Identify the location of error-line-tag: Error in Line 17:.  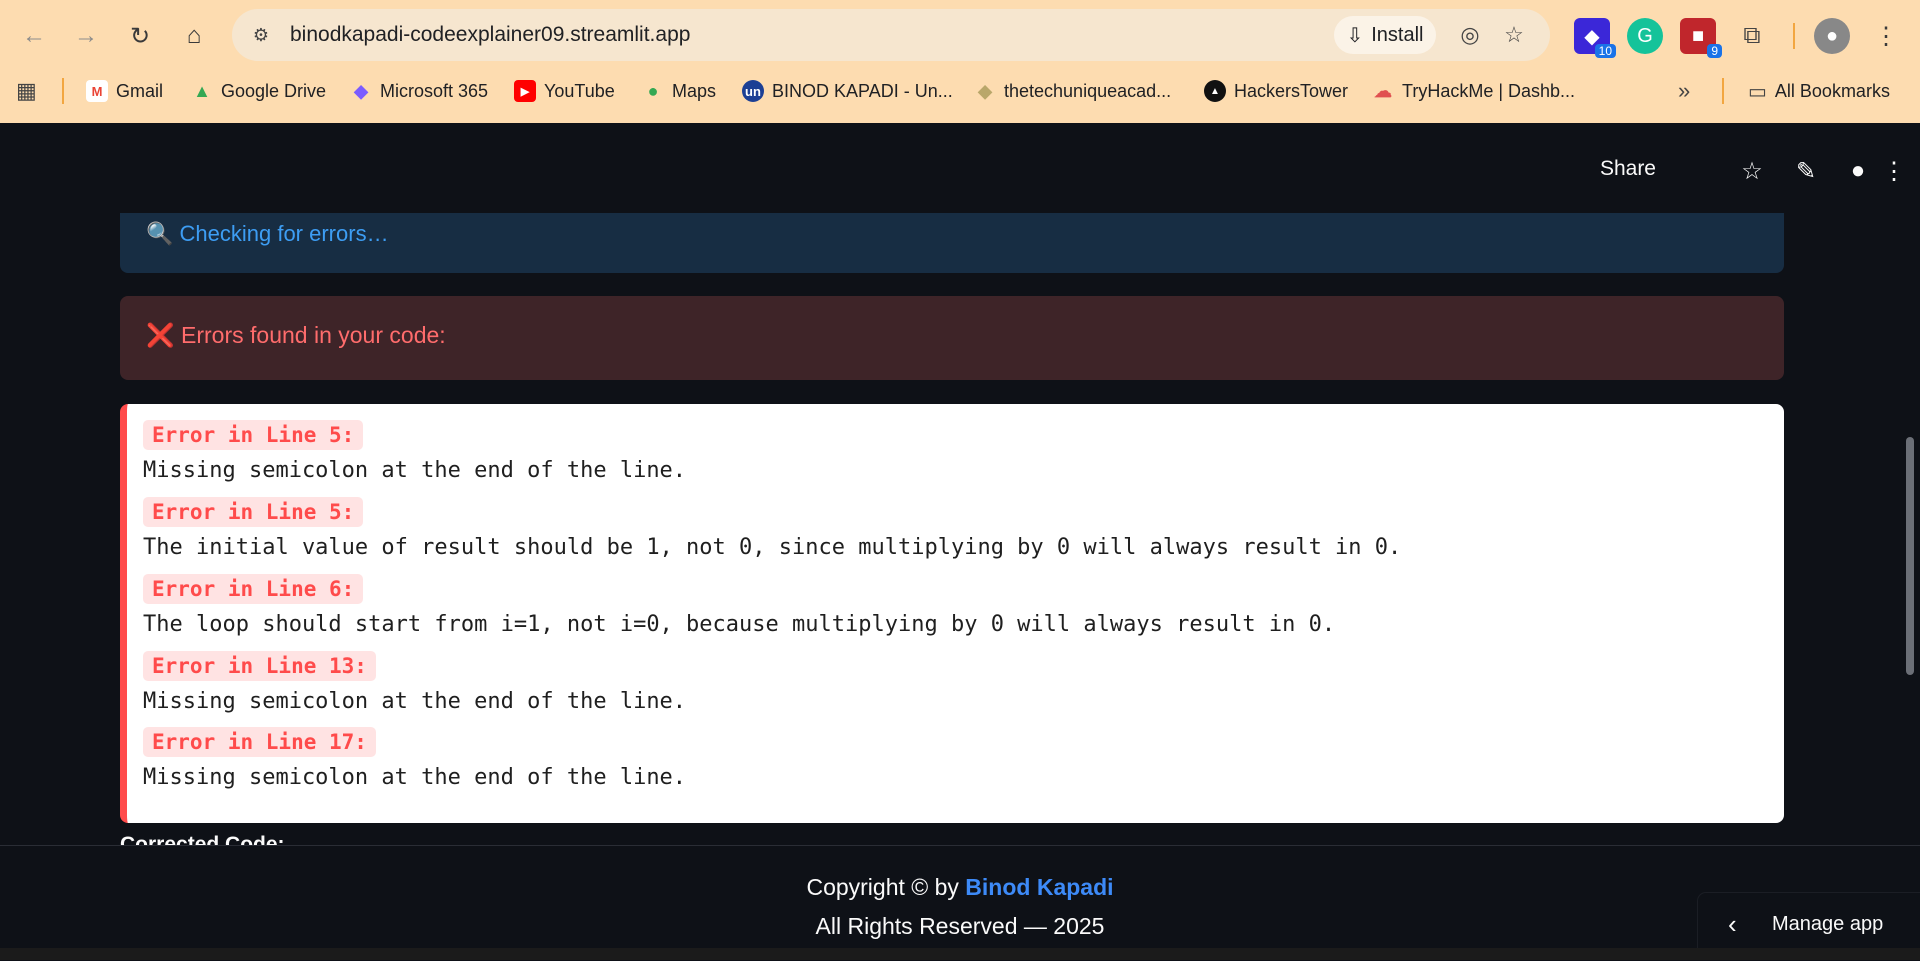
(259, 742).